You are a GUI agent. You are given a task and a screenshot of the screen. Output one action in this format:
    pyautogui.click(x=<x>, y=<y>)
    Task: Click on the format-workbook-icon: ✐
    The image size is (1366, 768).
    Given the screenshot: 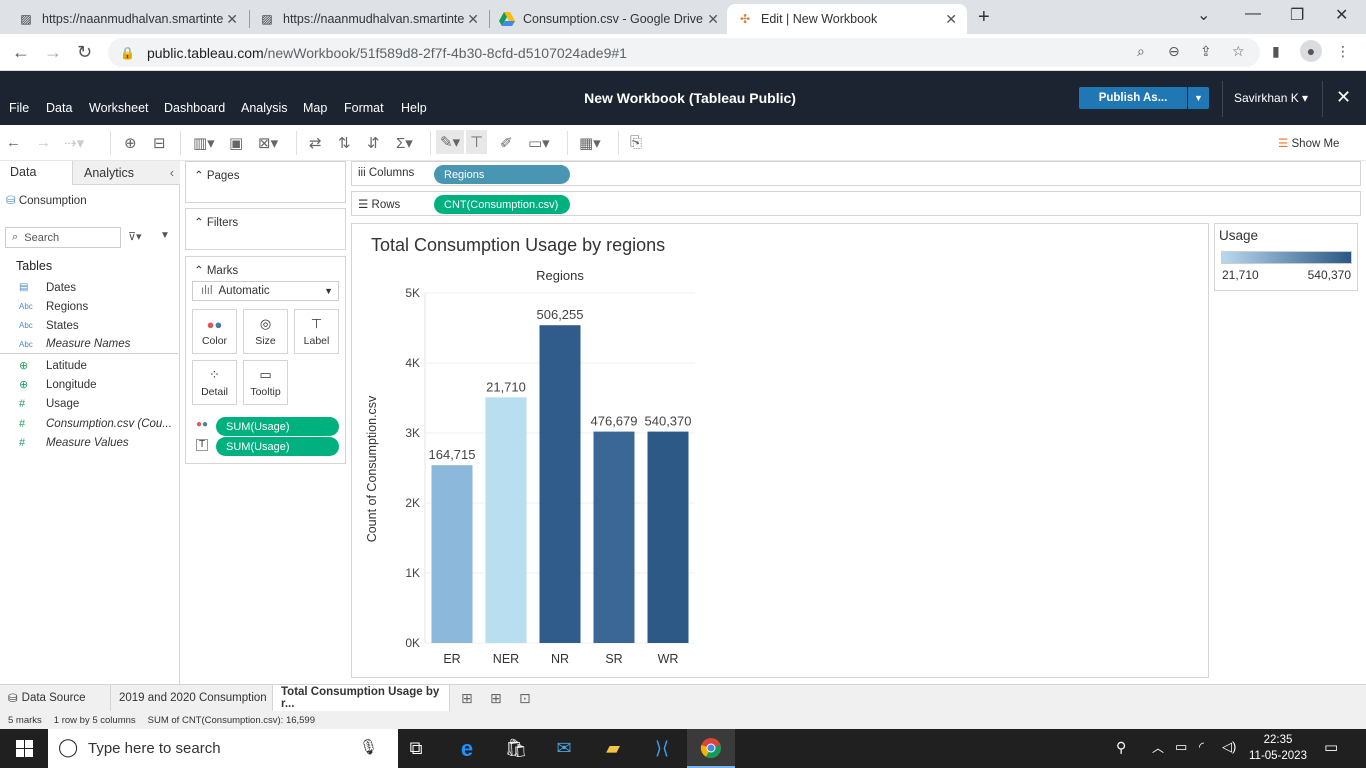 What is the action you would take?
    pyautogui.click(x=506, y=143)
    